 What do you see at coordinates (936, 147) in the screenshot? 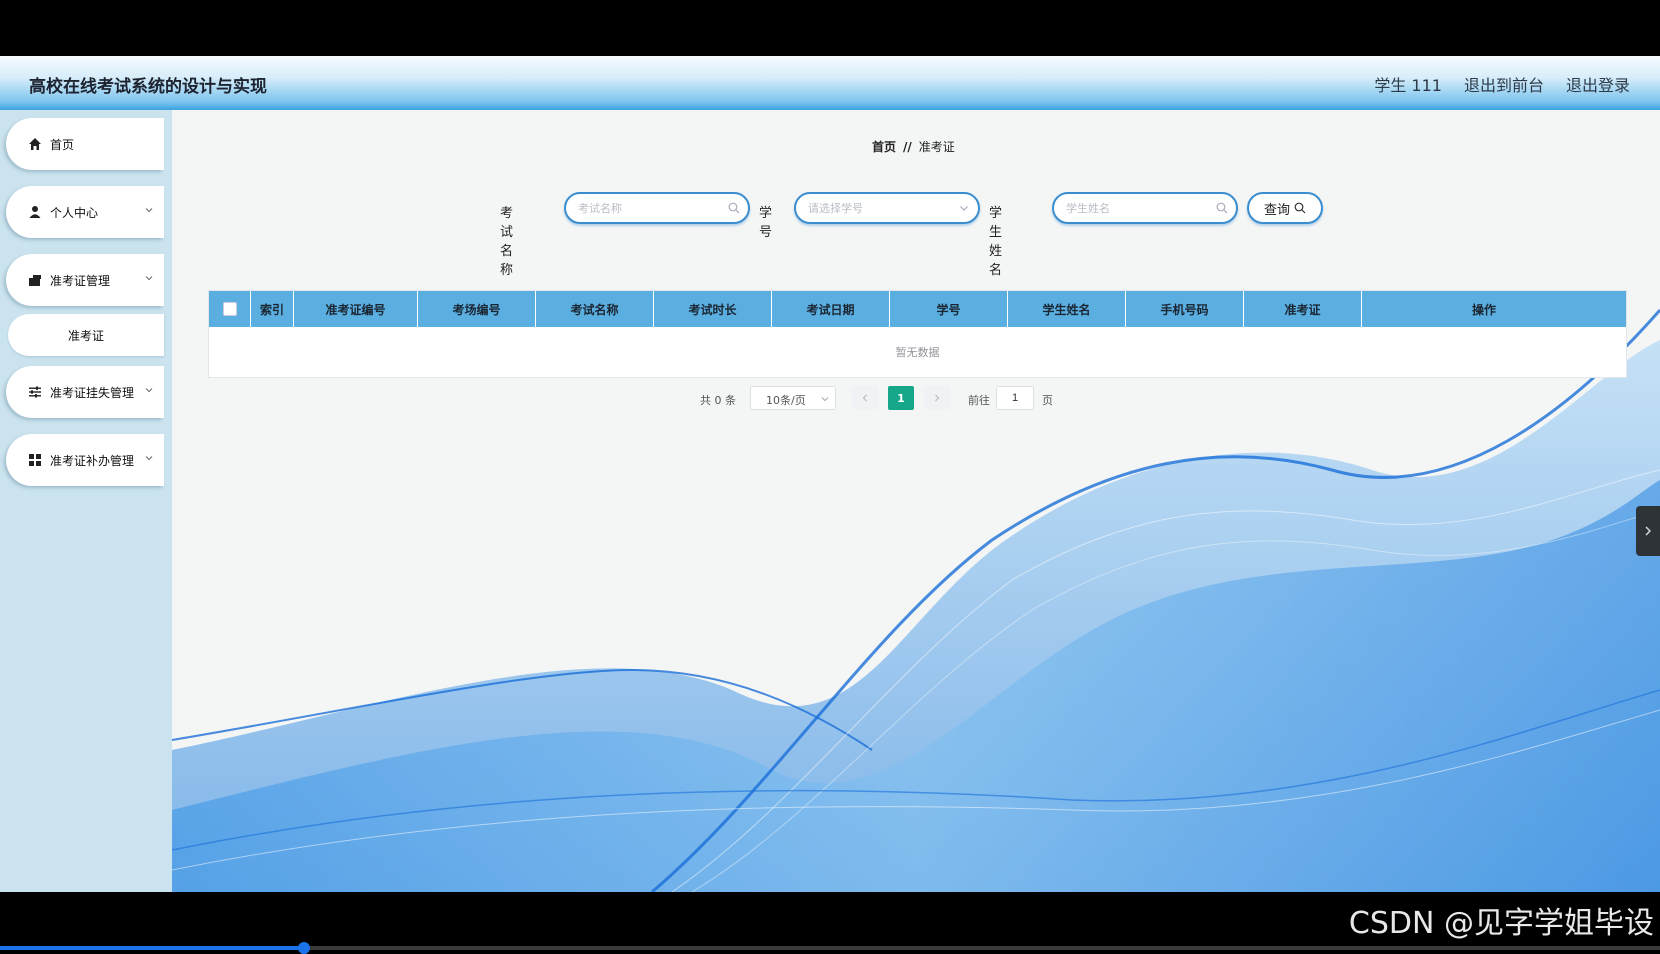
I see `breadcrumb-current: 准考证` at bounding box center [936, 147].